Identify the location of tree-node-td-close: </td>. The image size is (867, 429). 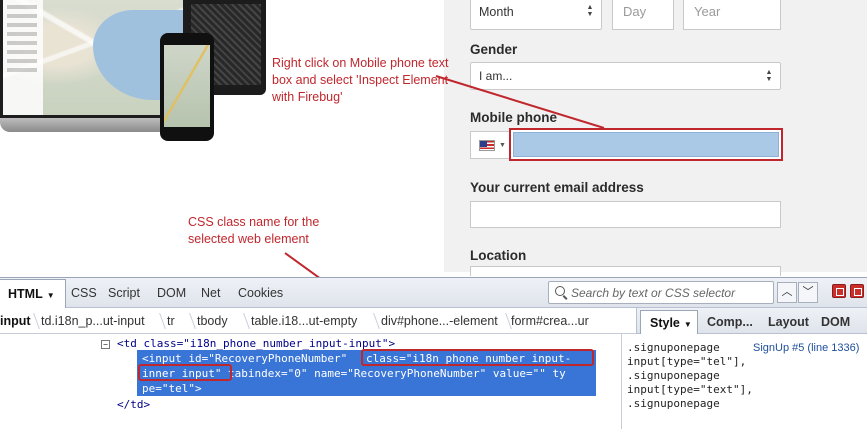
(133, 404).